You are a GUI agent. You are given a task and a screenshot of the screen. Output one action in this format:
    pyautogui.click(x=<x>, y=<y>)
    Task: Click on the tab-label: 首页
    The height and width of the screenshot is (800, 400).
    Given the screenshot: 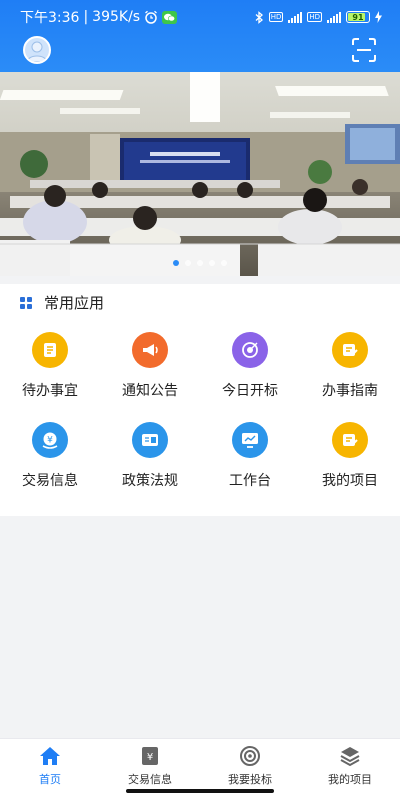 What is the action you would take?
    pyautogui.click(x=50, y=779)
    